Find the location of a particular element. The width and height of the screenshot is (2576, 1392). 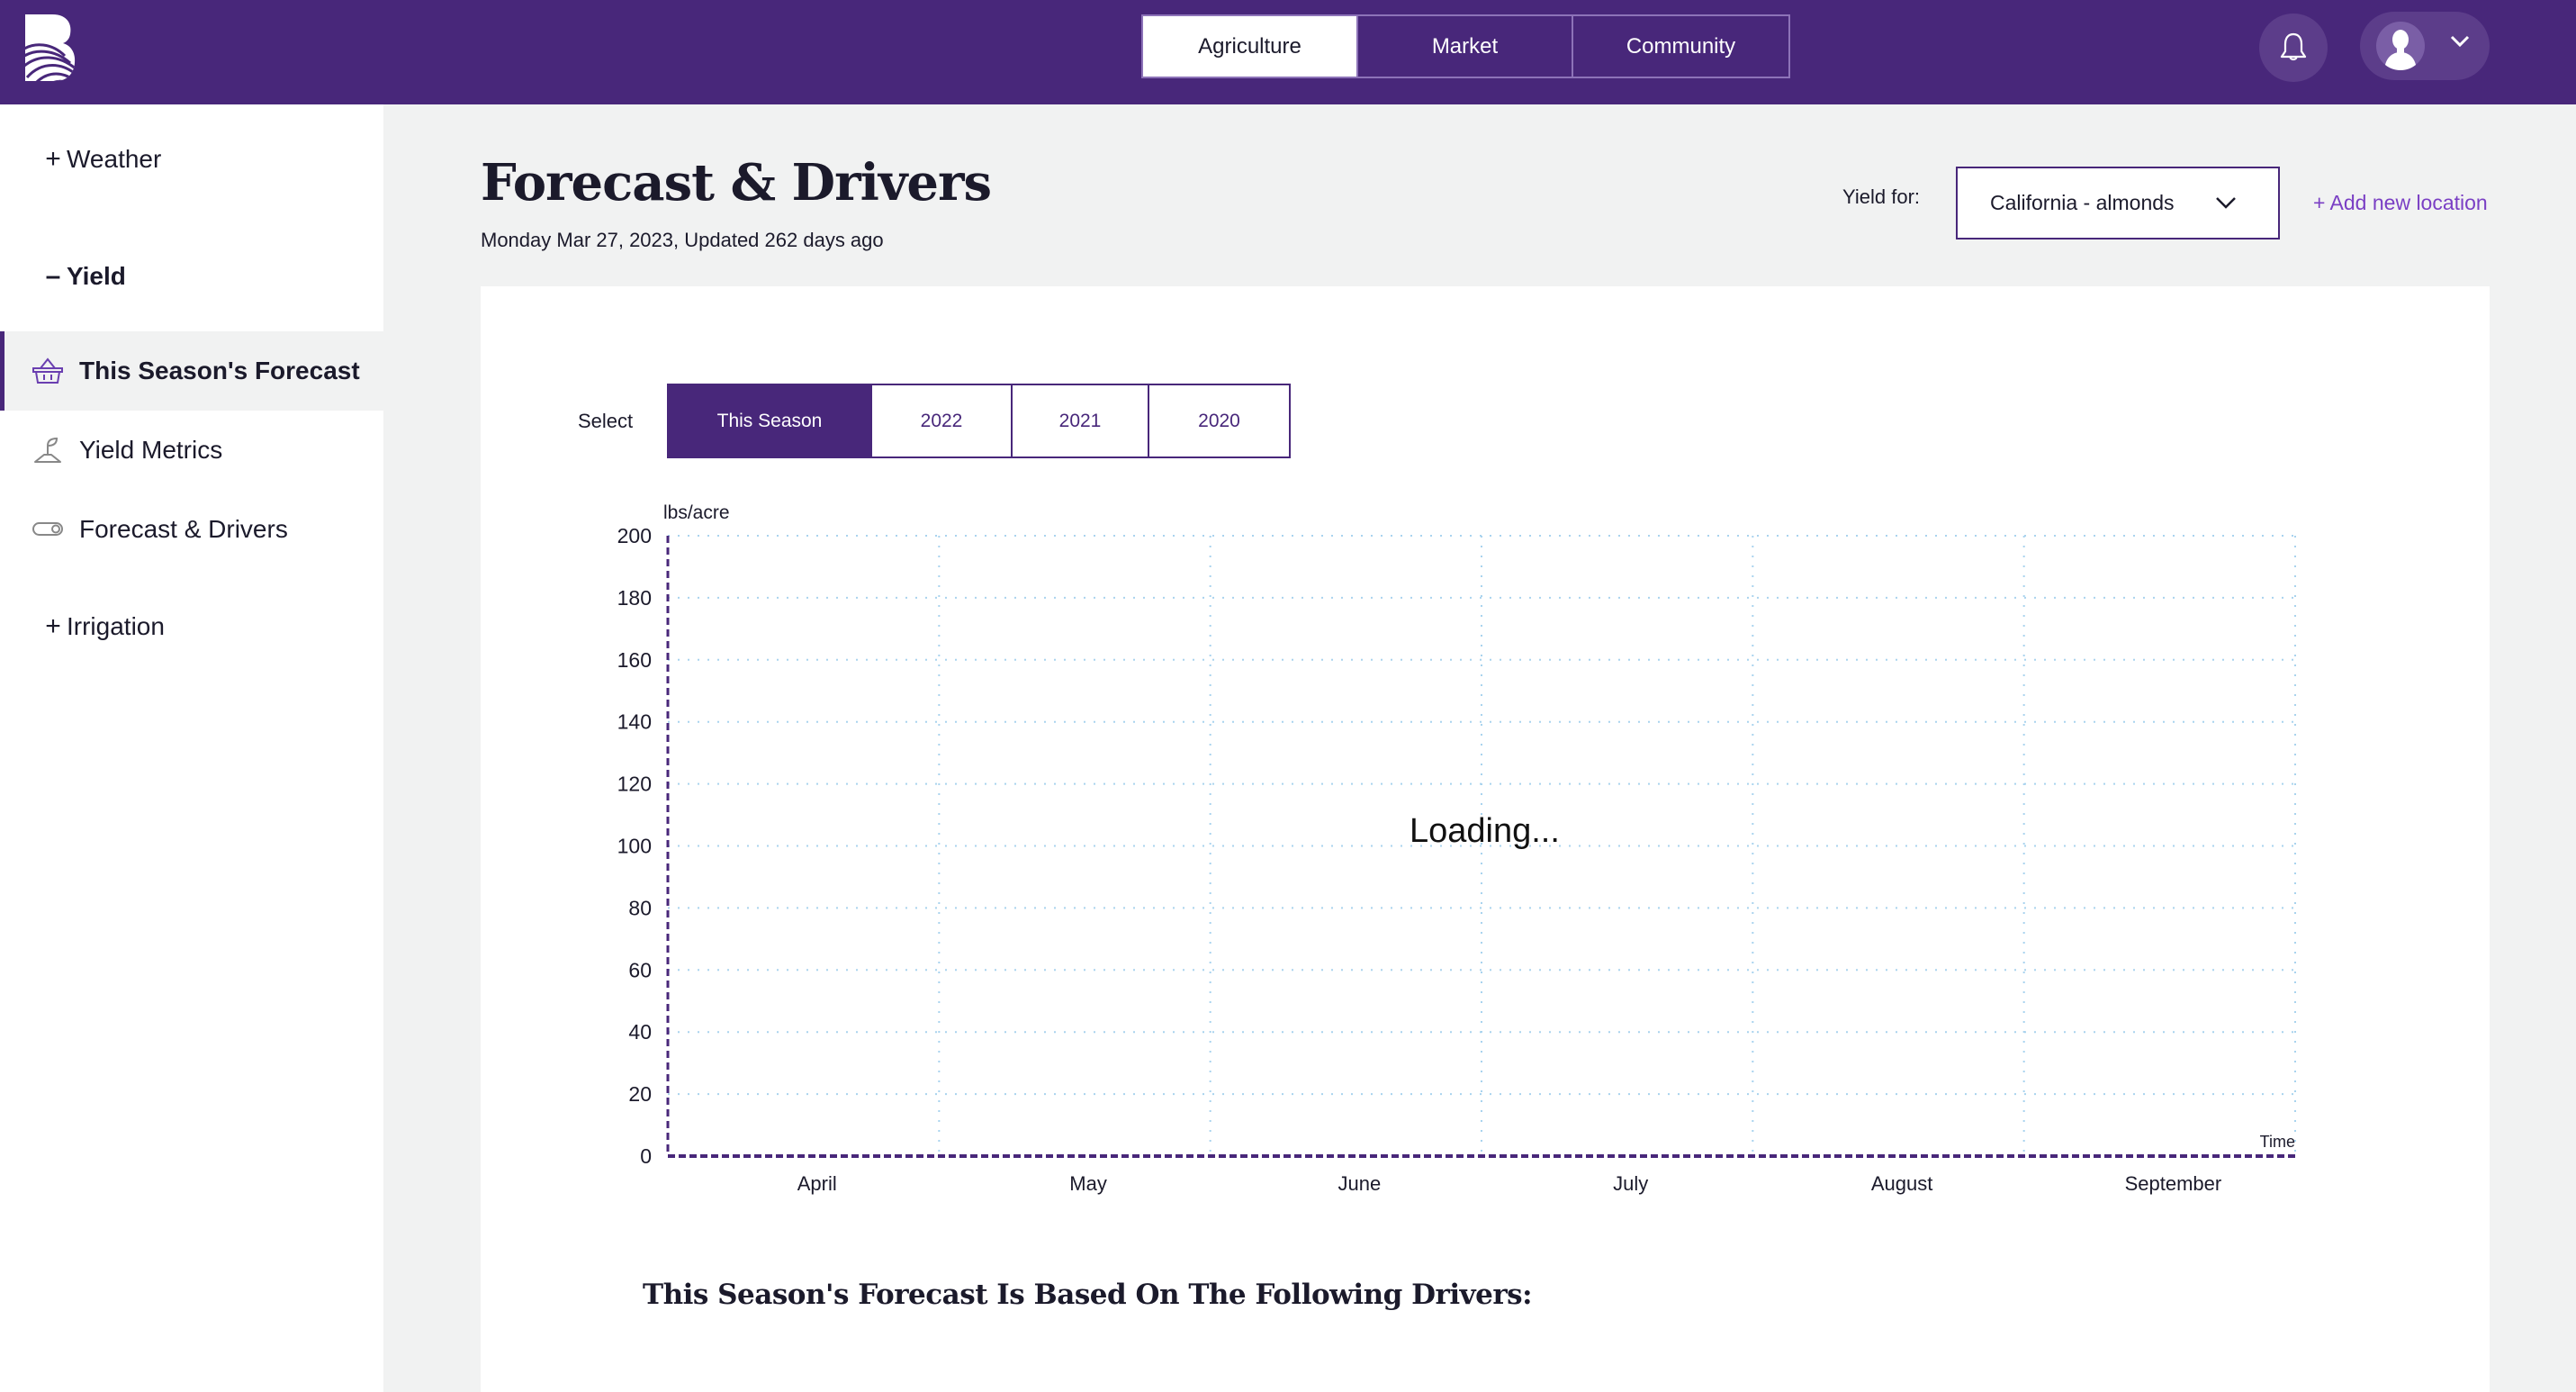

yield-location-select: California - almonds is located at coordinates (2118, 203).